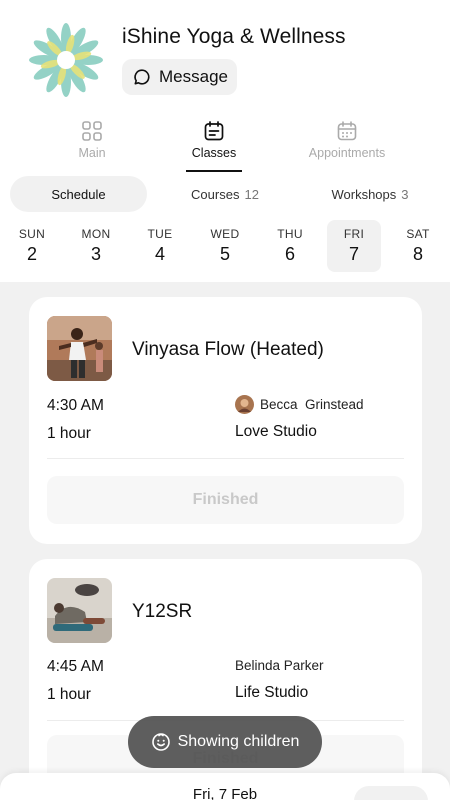 The width and height of the screenshot is (450, 800). I want to click on instructor-name: Belinda Parker, so click(279, 665).